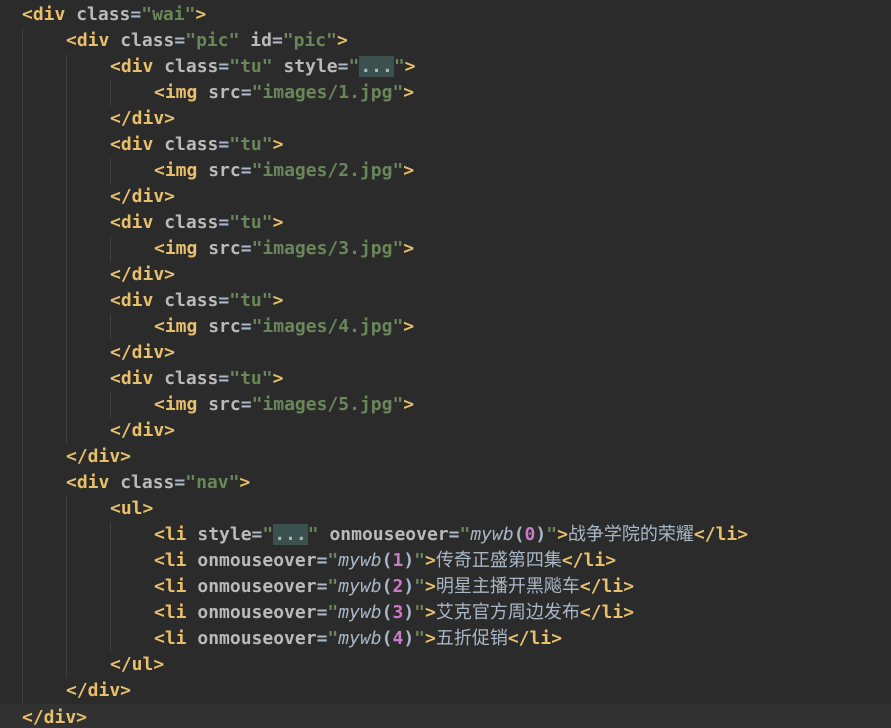  Describe the element at coordinates (445, 93) in the screenshot. I see `code-line: <img src="images/1.jpg">` at that location.